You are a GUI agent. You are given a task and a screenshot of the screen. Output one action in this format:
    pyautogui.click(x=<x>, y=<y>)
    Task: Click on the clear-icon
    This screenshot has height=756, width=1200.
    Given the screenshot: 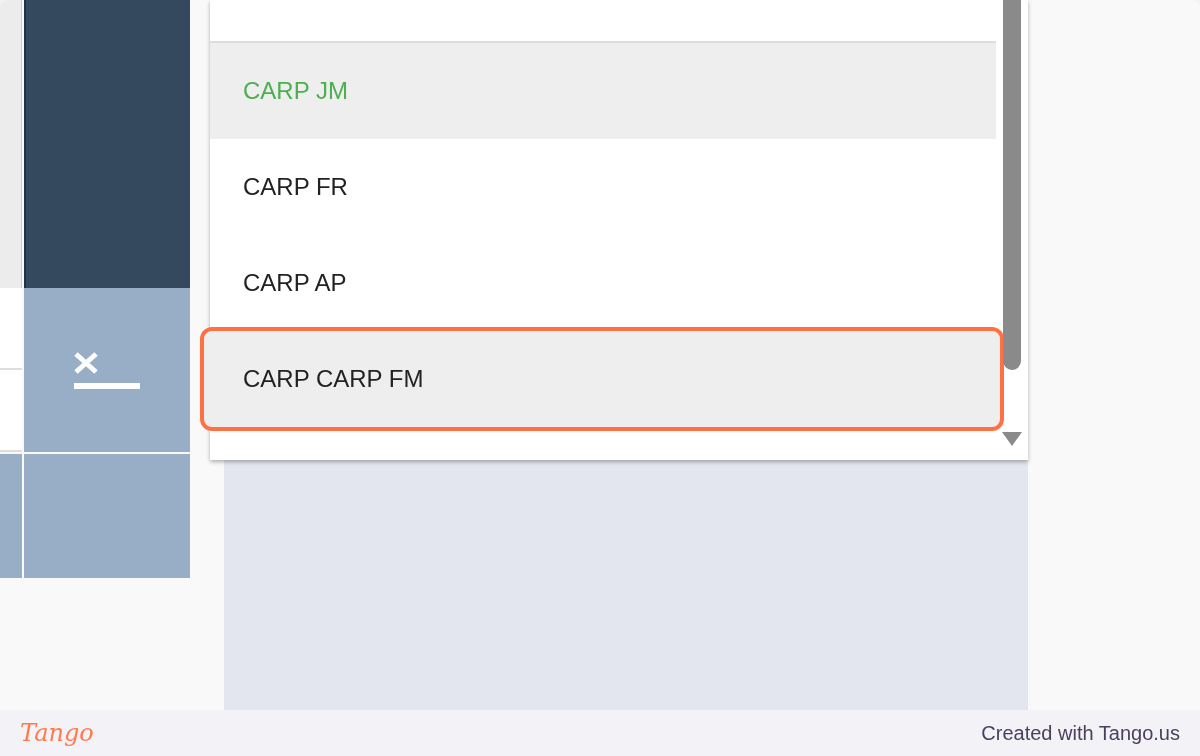 What is the action you would take?
    pyautogui.click(x=107, y=370)
    